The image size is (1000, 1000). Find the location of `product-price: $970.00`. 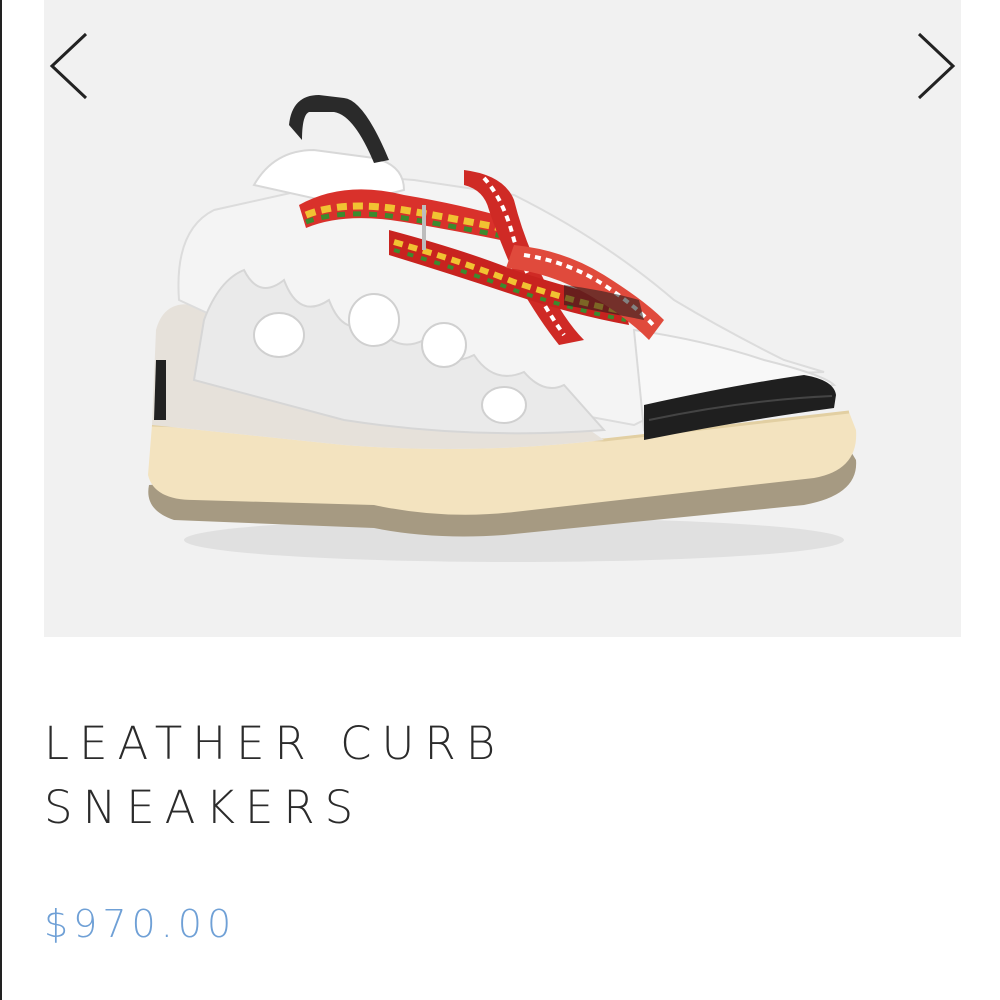

product-price: $970.00 is located at coordinates (140, 924).